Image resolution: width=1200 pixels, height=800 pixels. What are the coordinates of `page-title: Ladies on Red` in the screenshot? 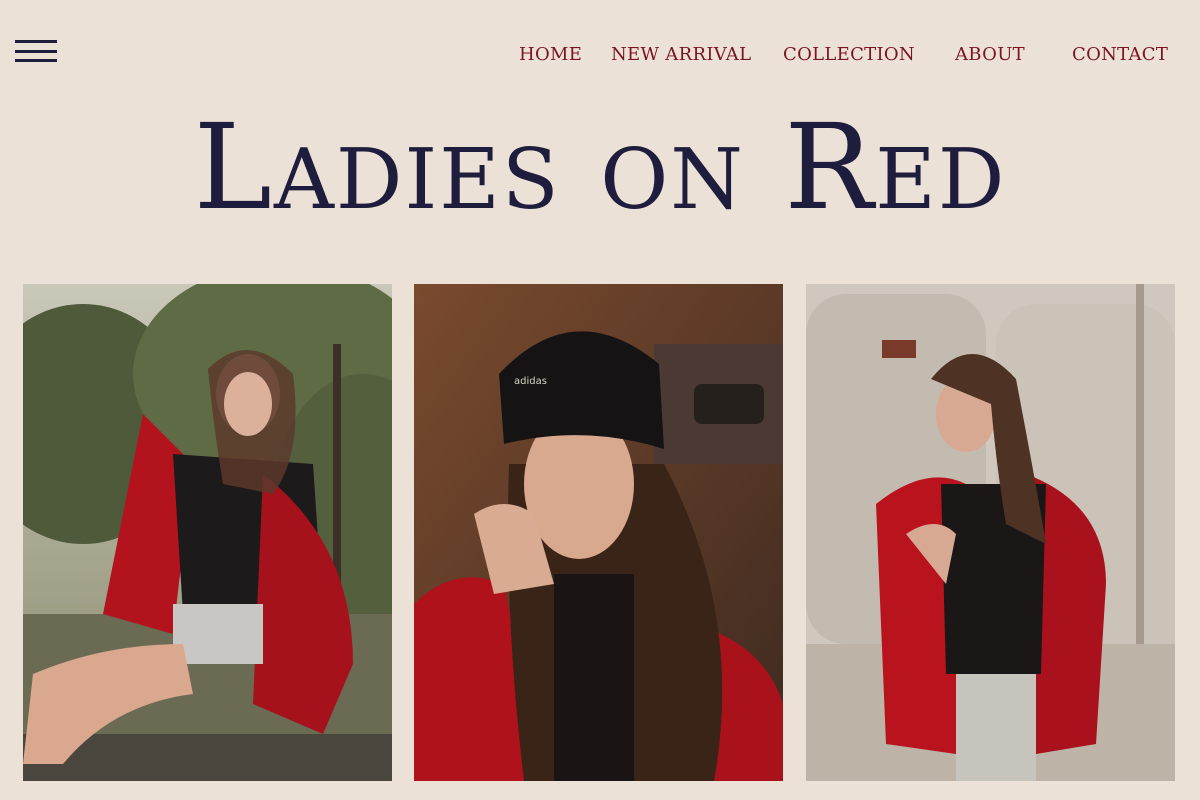 It's located at (600, 167).